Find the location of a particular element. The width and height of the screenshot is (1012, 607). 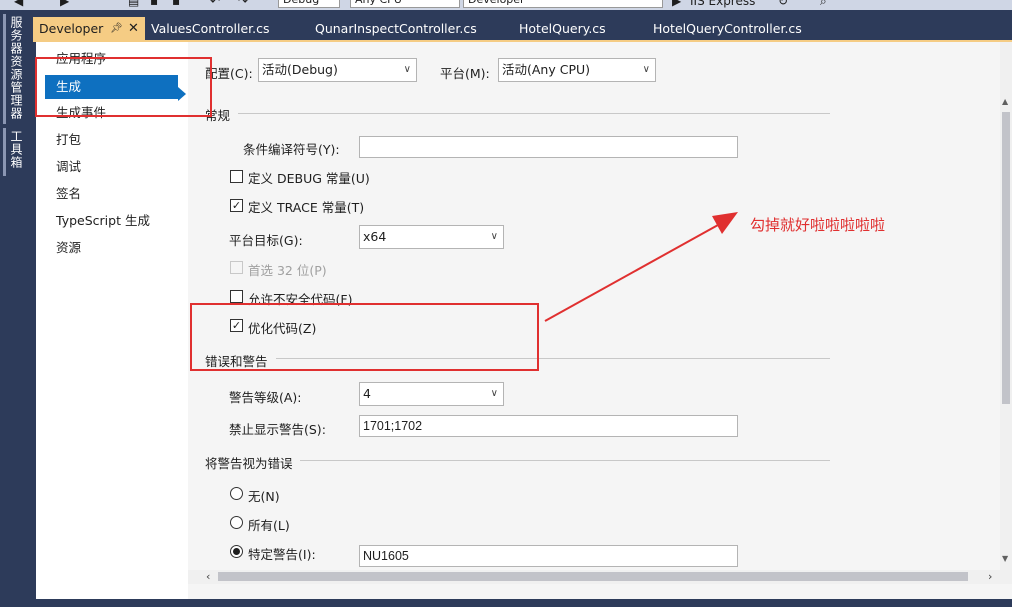

save-icon: ▪ is located at coordinates (154, 4).